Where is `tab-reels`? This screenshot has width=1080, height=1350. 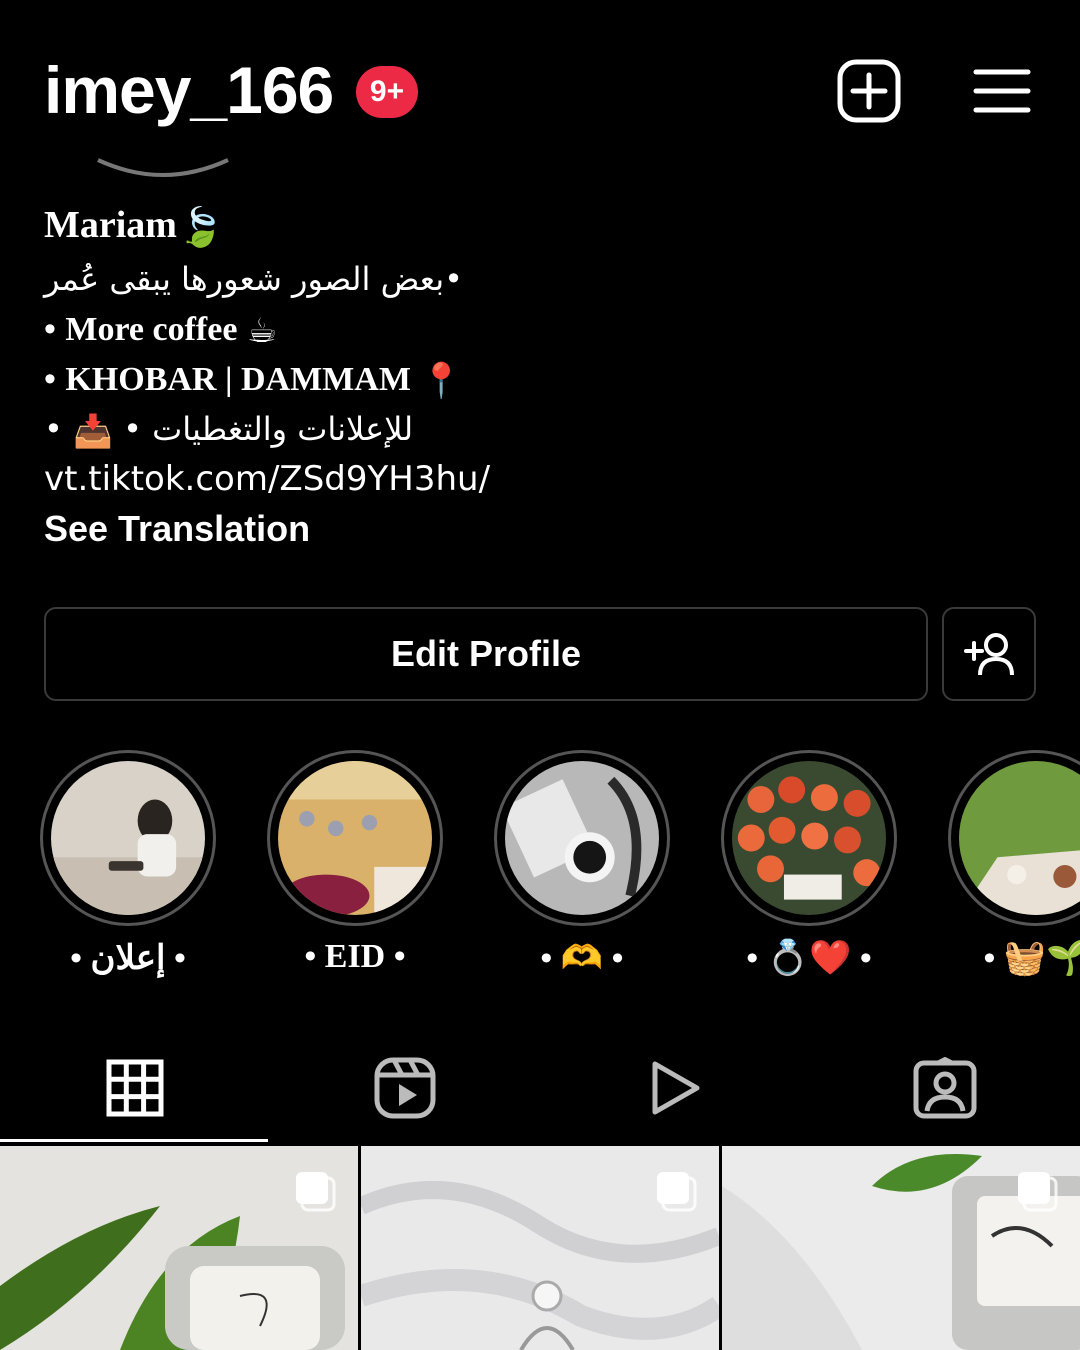
tab-reels is located at coordinates (405, 1088).